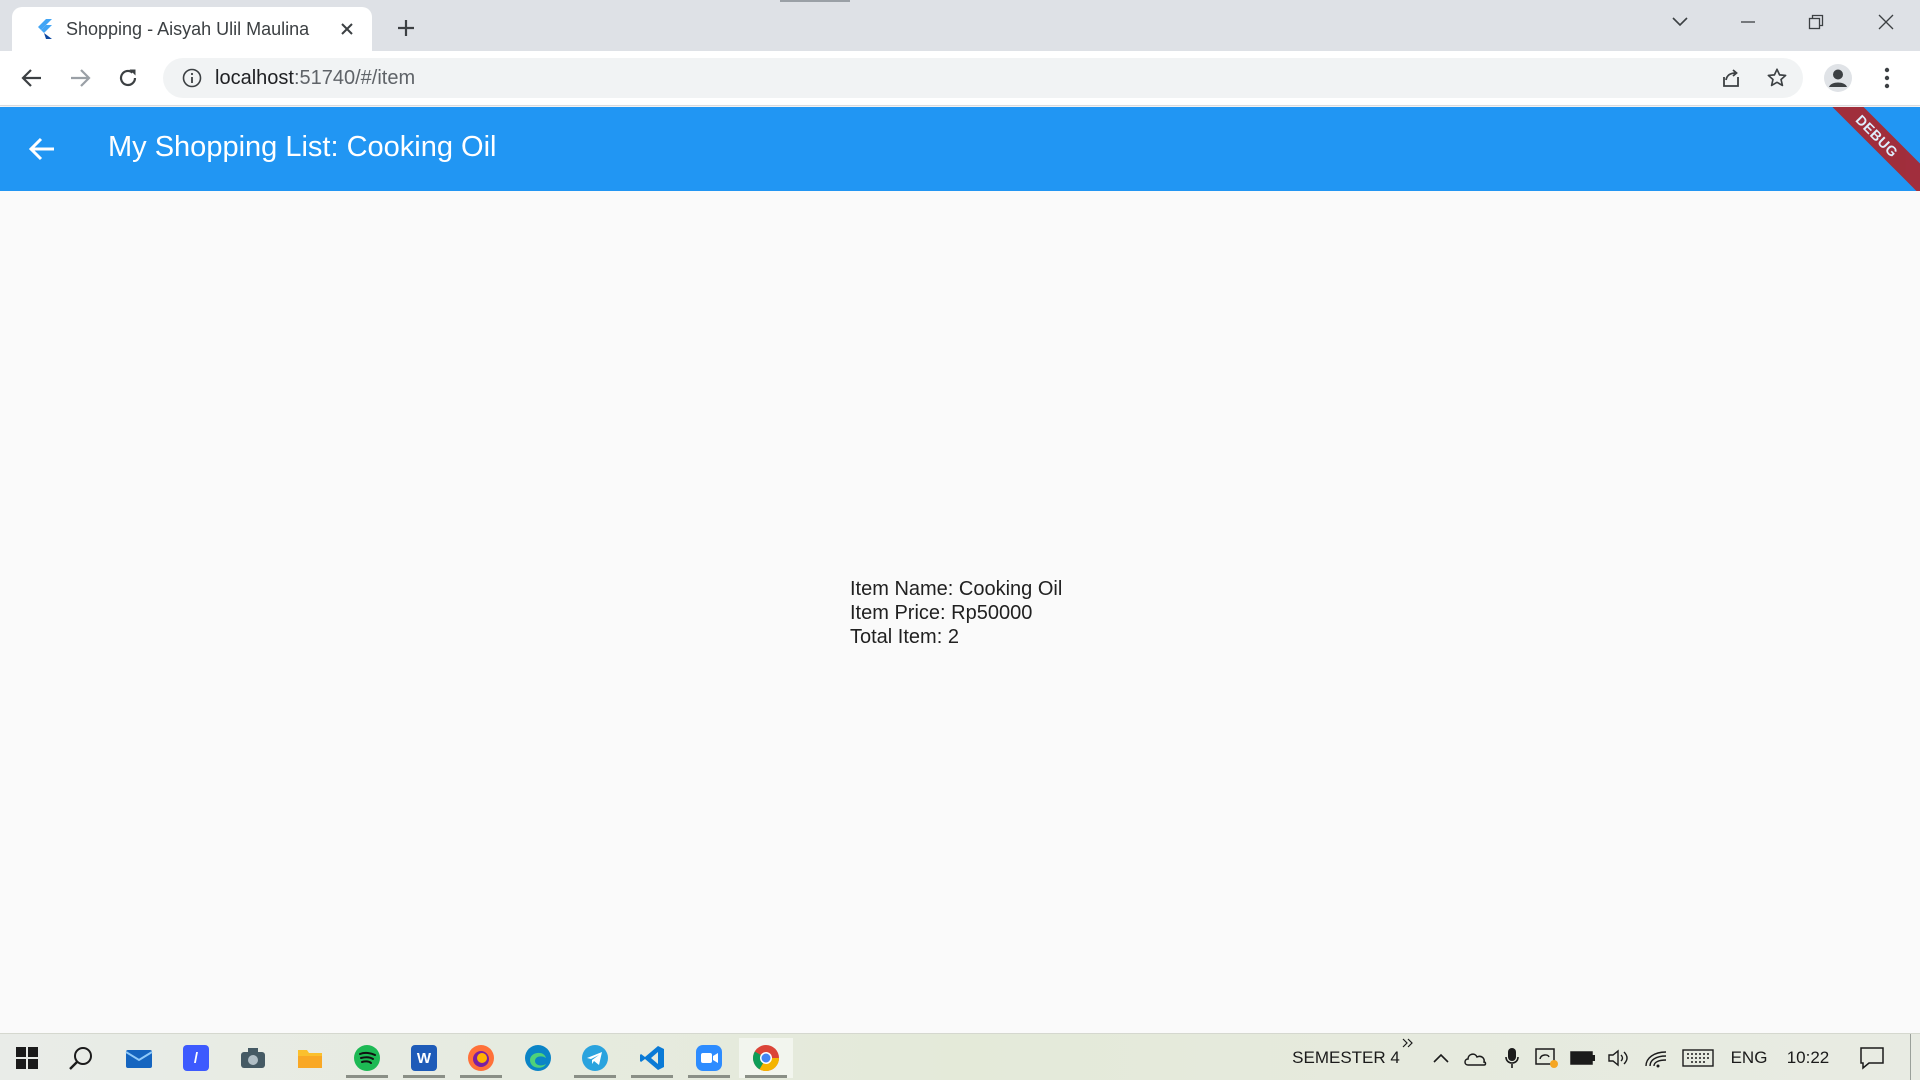 The image size is (1920, 1080). Describe the element at coordinates (1808, 1057) in the screenshot. I see `system-clock: 10:22` at that location.